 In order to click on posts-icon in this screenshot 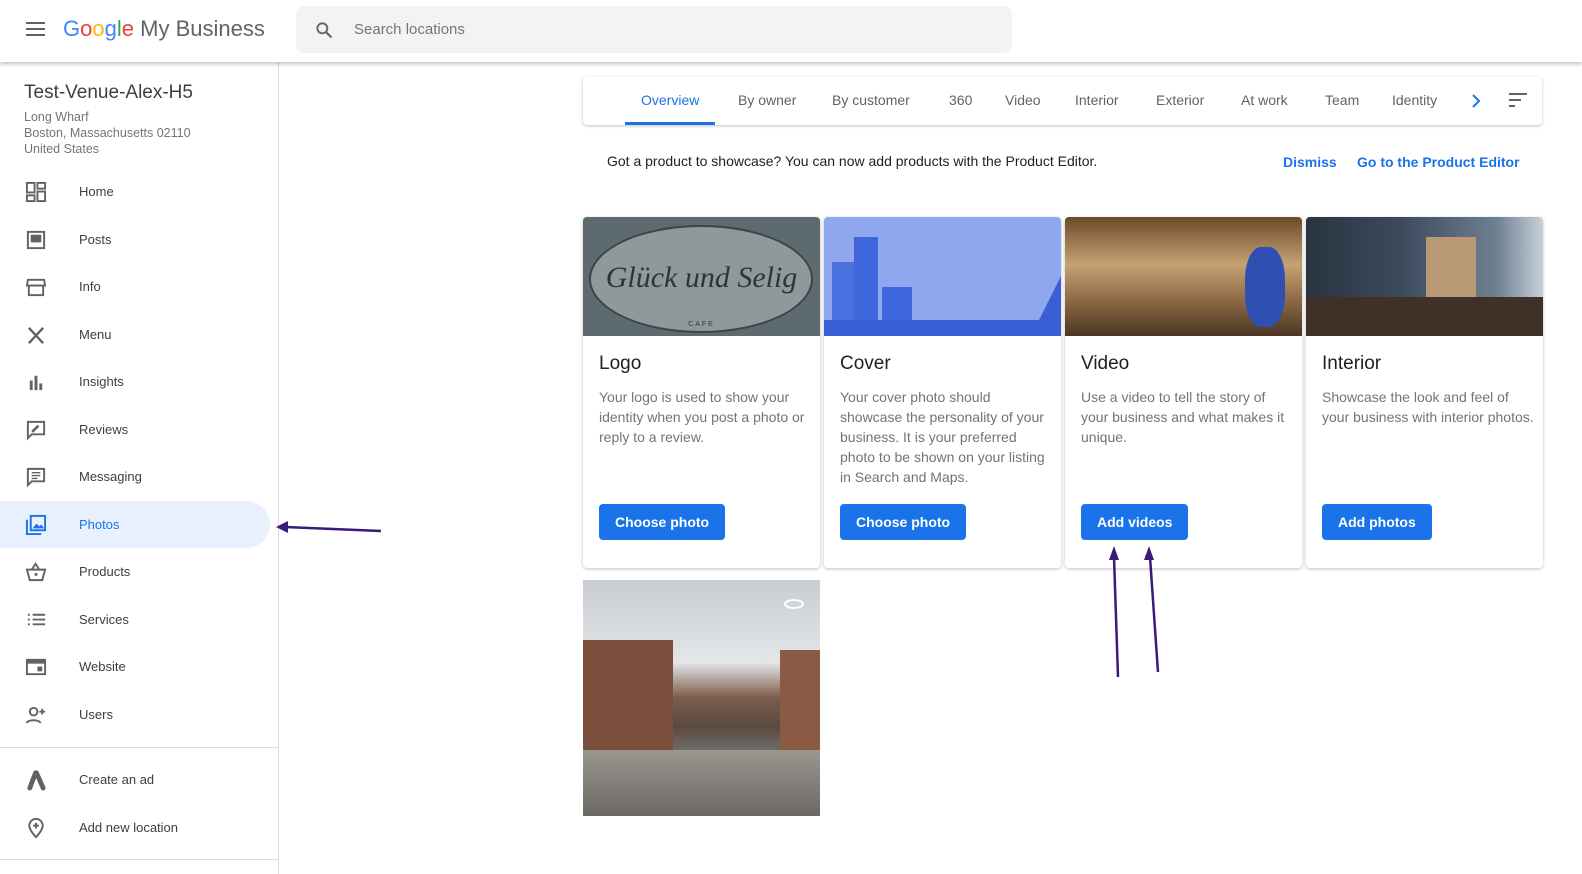, I will do `click(36, 239)`.